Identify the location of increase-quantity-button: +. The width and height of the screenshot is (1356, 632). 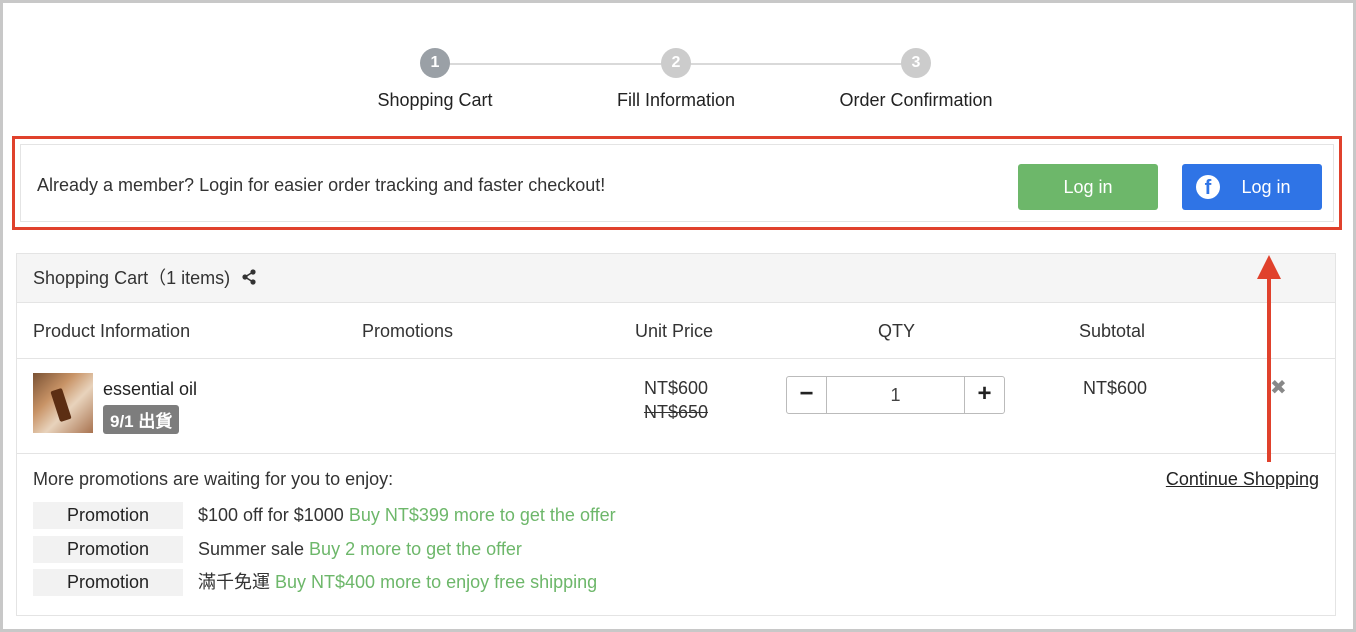
(984, 395).